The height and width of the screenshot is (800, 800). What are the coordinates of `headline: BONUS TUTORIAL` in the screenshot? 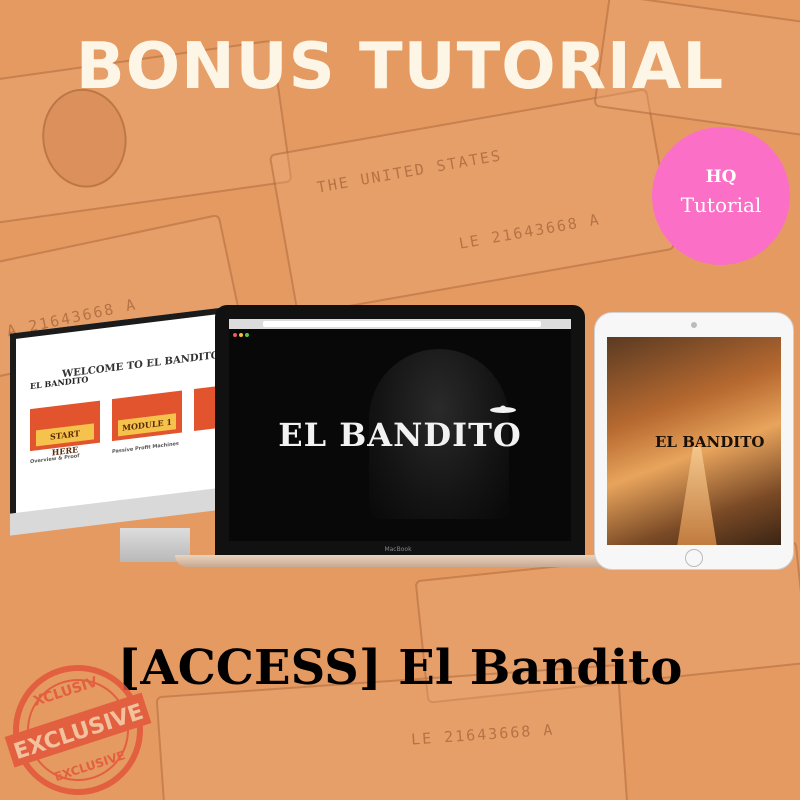 It's located at (400, 67).